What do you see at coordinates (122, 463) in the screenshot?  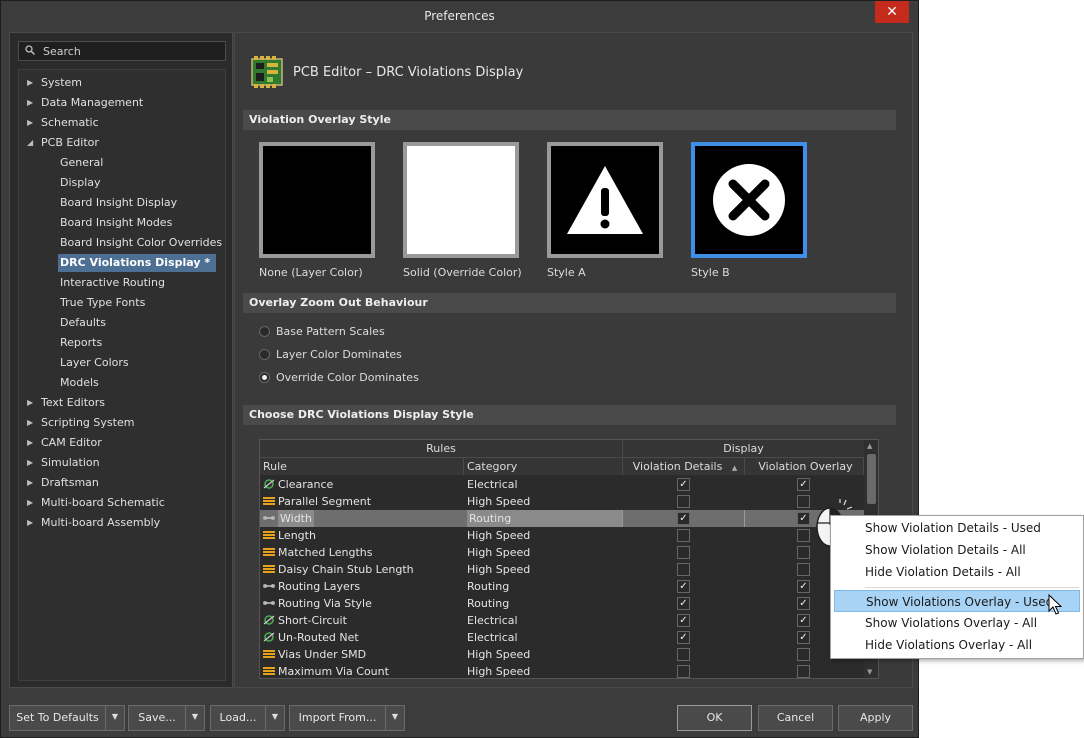 I see `tree-item: ▶ Simulation` at bounding box center [122, 463].